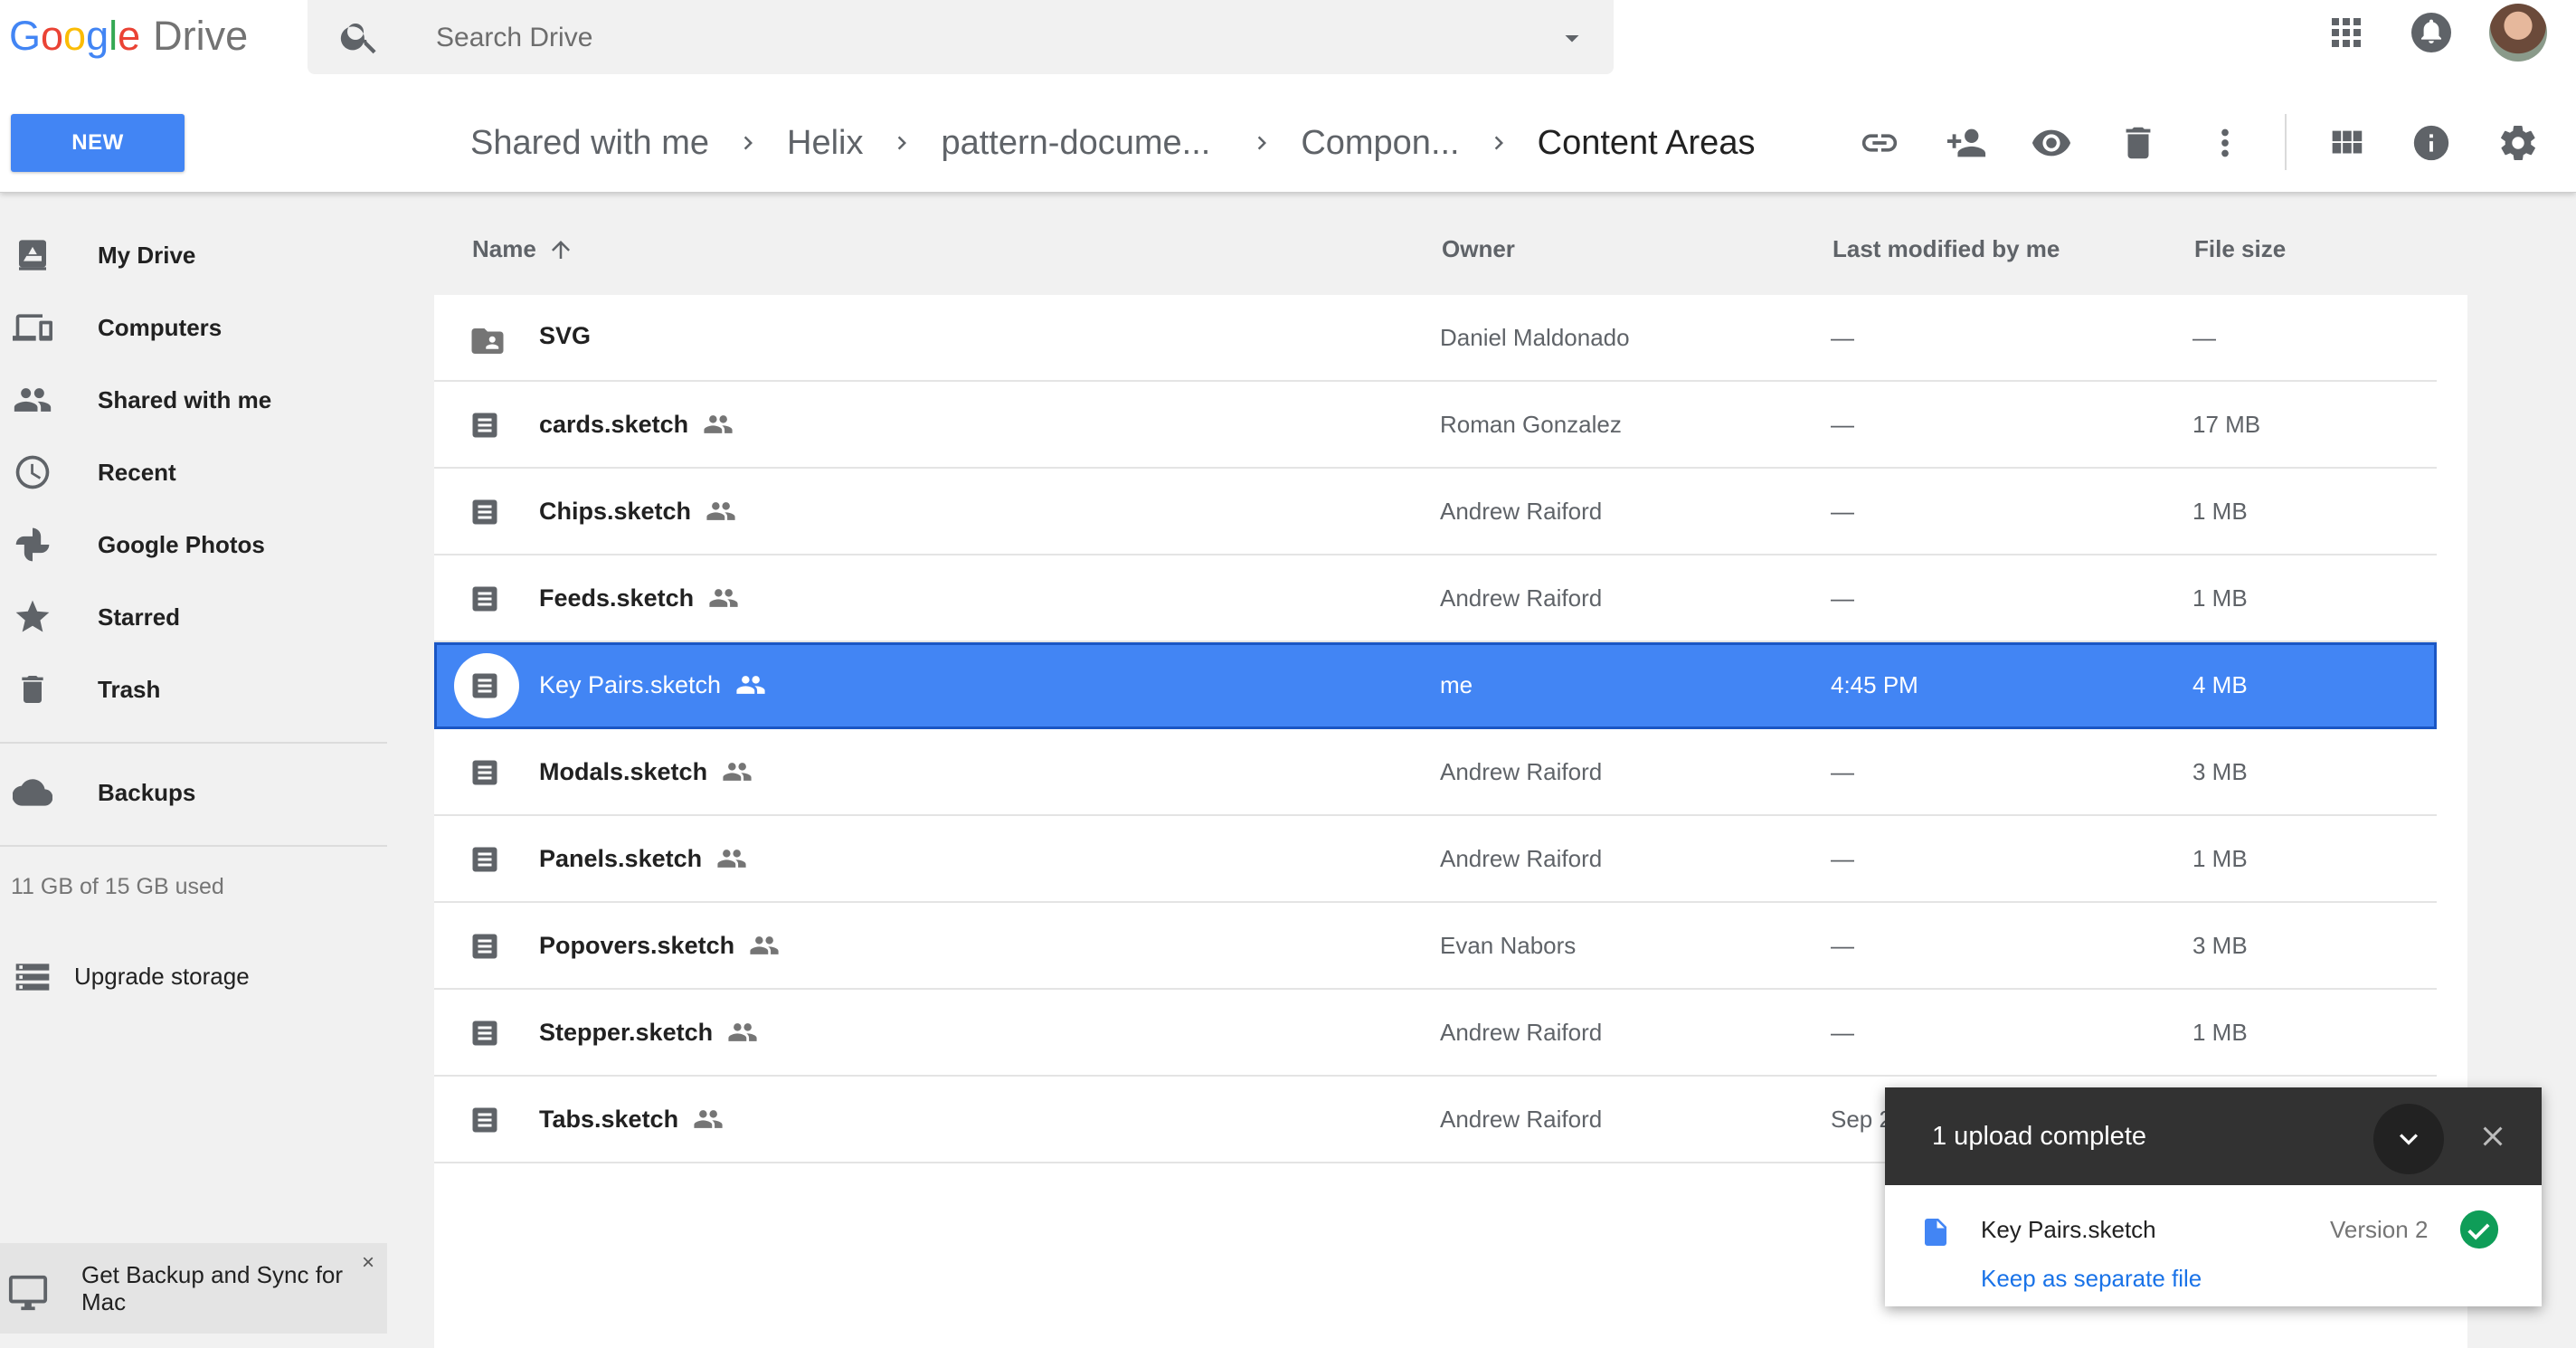  I want to click on file-name: Panels.sketch, so click(621, 858).